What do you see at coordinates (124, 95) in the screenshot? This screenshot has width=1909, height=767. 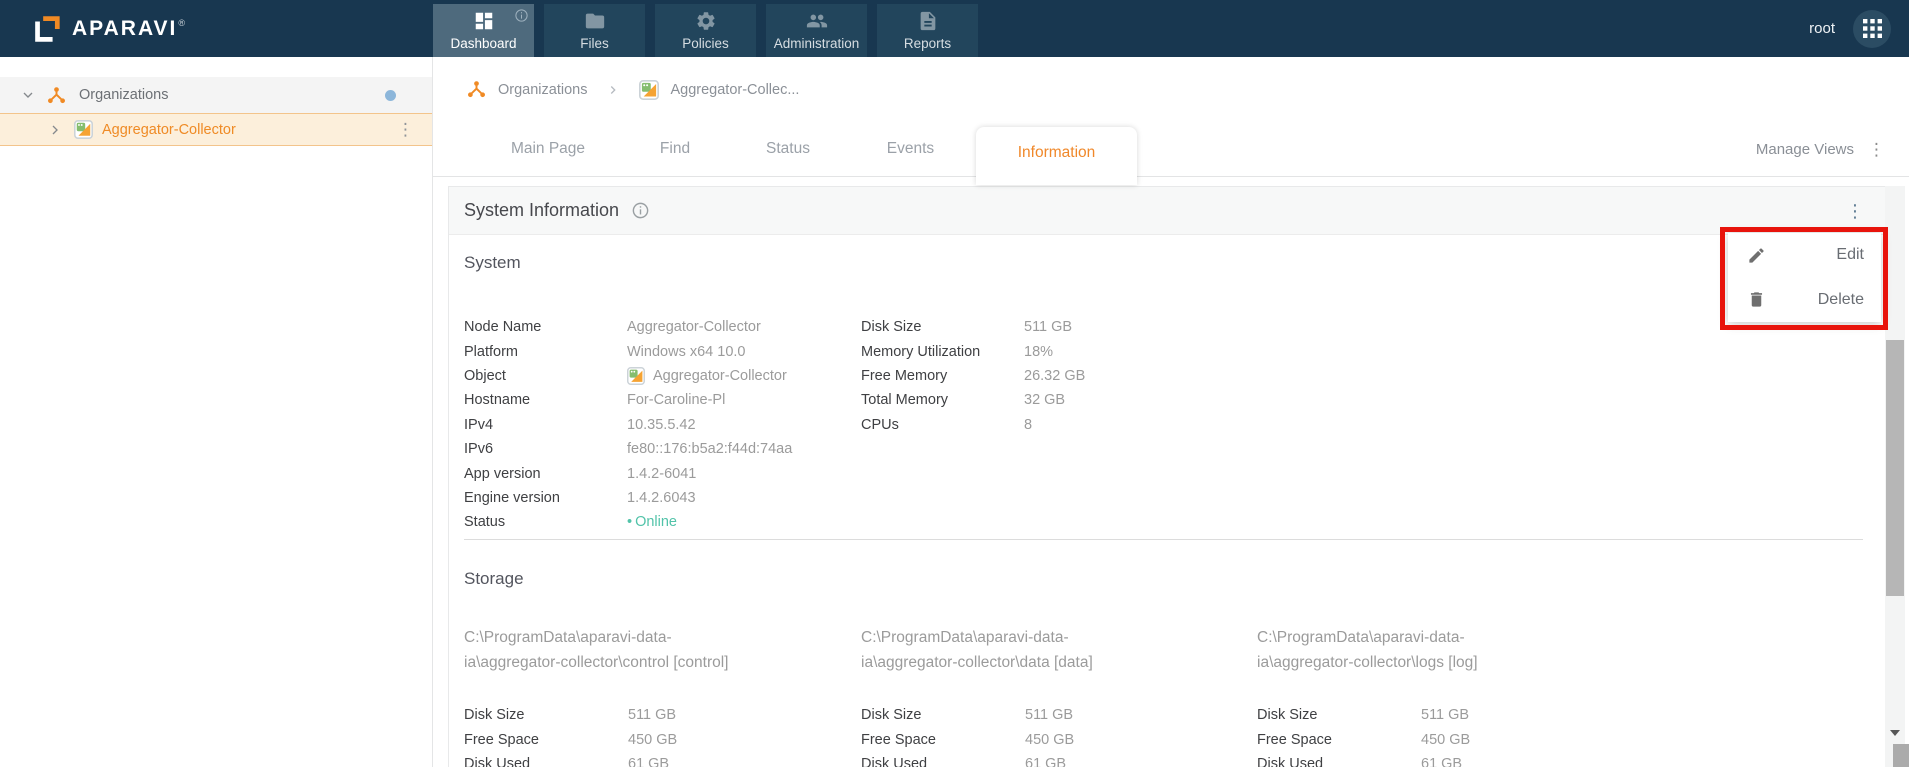 I see `sidebar-item-label: Organizations` at bounding box center [124, 95].